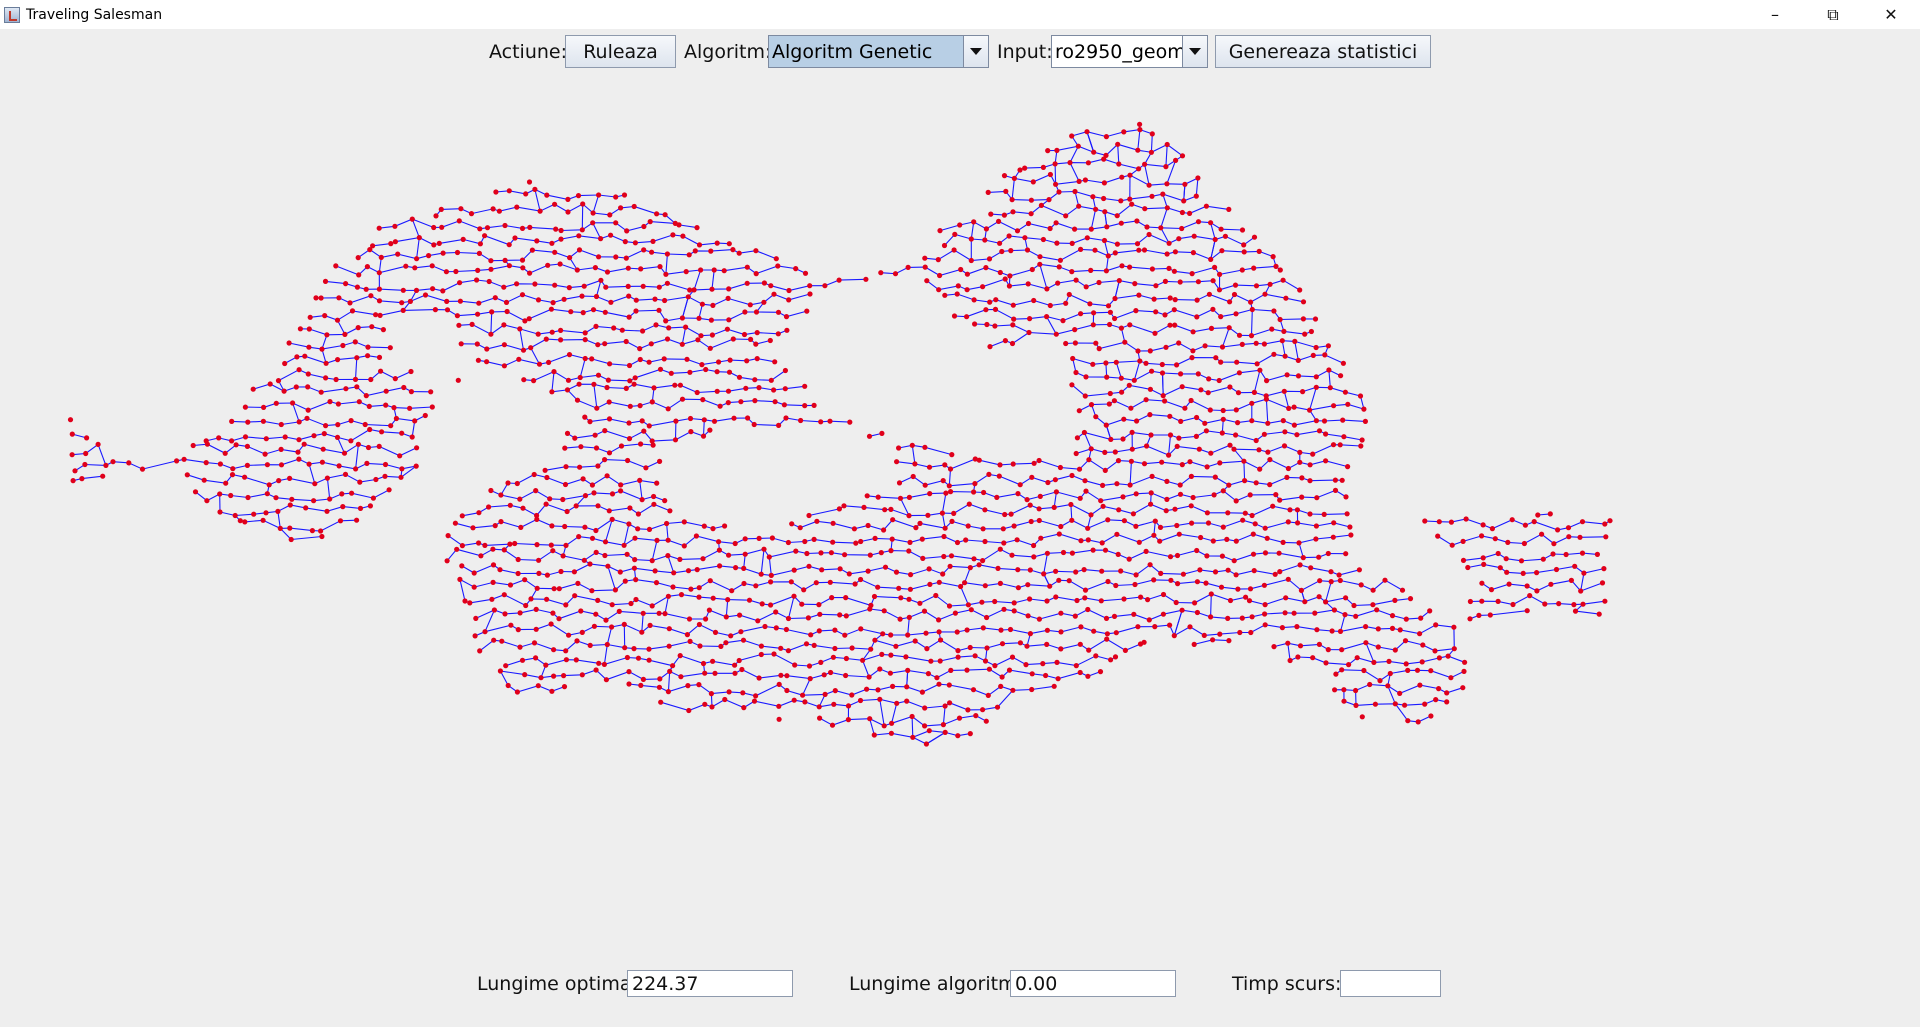  I want to click on elapsed-time-field, so click(1390, 983).